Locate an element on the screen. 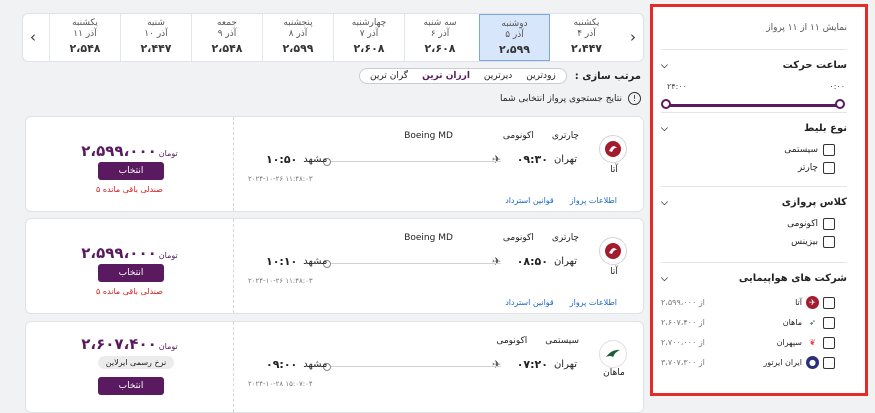 The width and height of the screenshot is (875, 413). checkbox-business: بیزینس is located at coordinates (754, 242).